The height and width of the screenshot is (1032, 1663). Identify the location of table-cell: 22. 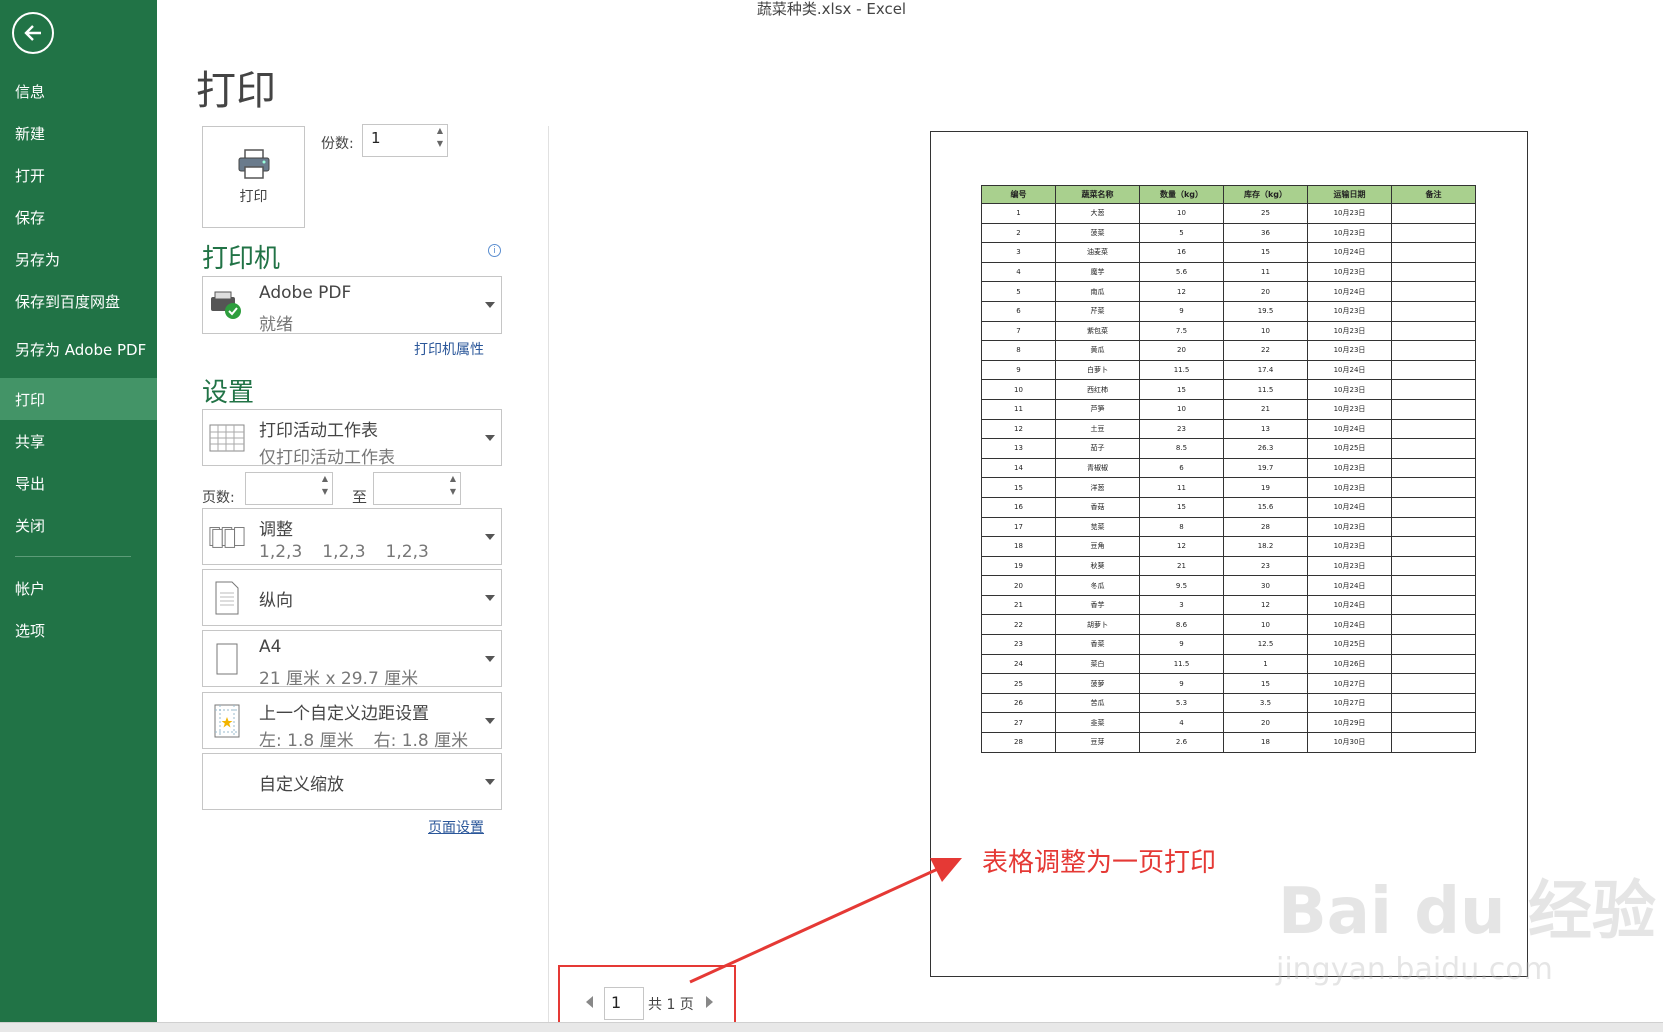
(1018, 625).